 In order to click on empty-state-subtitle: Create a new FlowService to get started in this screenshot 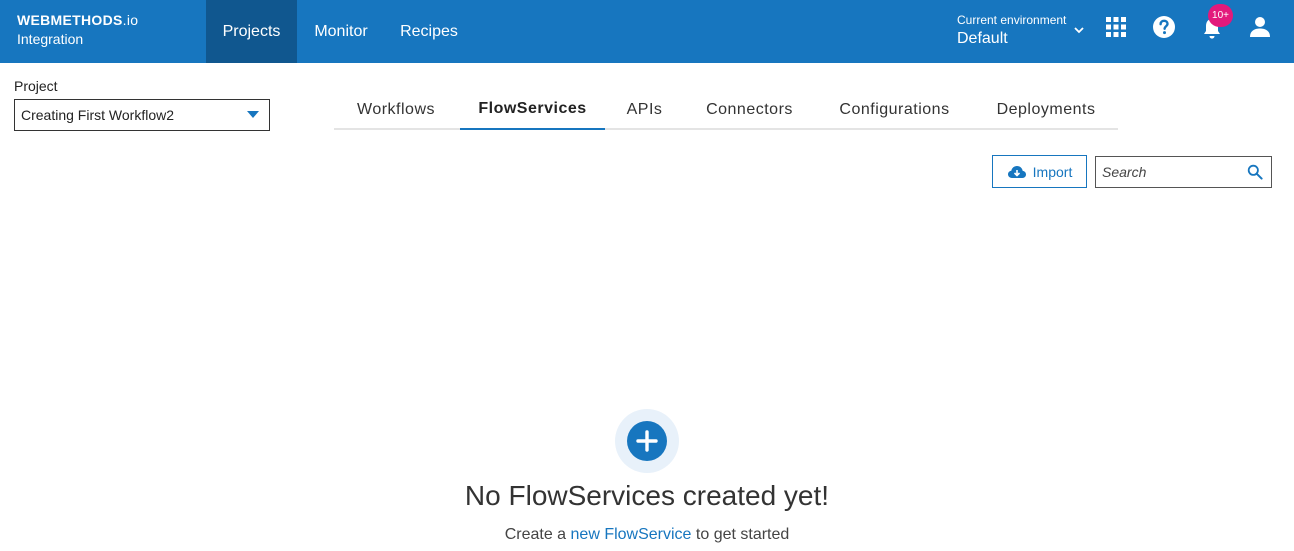, I will do `click(647, 534)`.